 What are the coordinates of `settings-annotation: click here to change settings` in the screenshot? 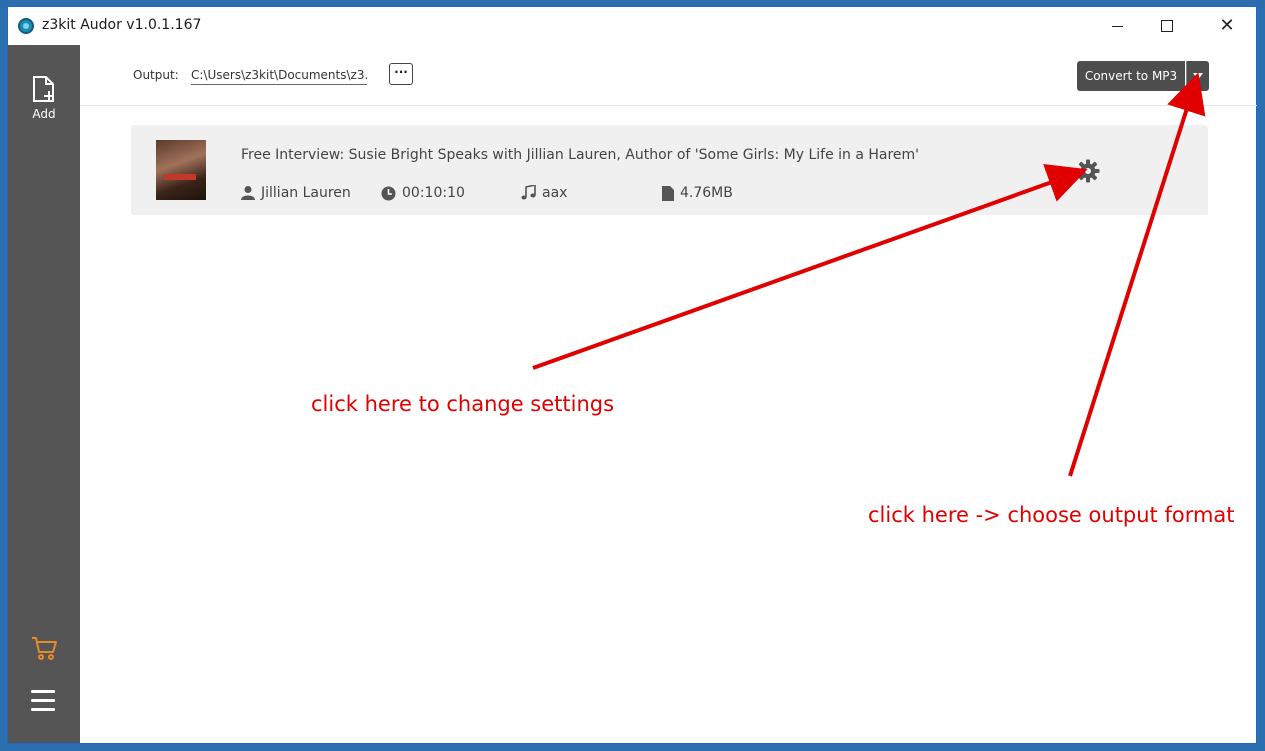 It's located at (463, 404).